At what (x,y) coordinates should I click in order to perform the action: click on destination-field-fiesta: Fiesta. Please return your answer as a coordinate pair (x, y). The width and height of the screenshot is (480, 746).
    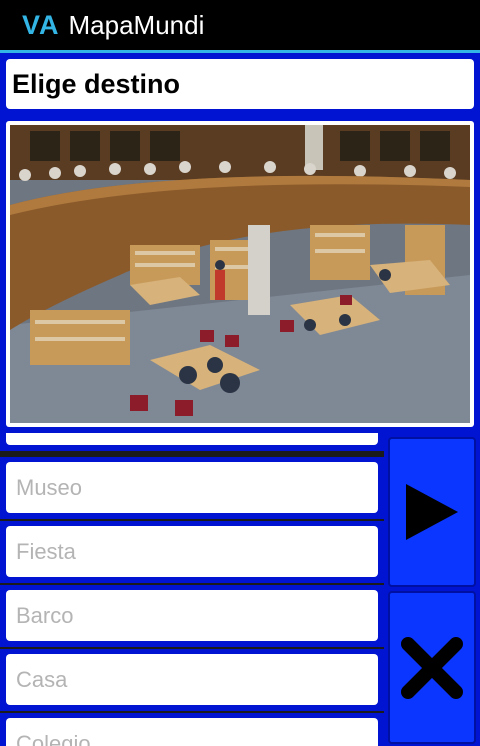
    Looking at the image, I should click on (192, 551).